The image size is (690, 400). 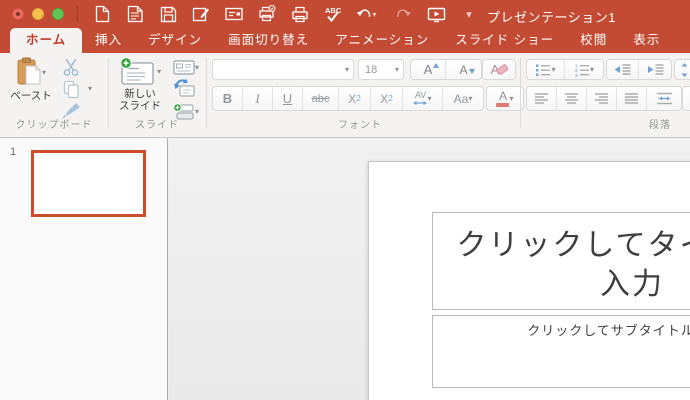 What do you see at coordinates (632, 284) in the screenshot?
I see `title-text-line2: 入力` at bounding box center [632, 284].